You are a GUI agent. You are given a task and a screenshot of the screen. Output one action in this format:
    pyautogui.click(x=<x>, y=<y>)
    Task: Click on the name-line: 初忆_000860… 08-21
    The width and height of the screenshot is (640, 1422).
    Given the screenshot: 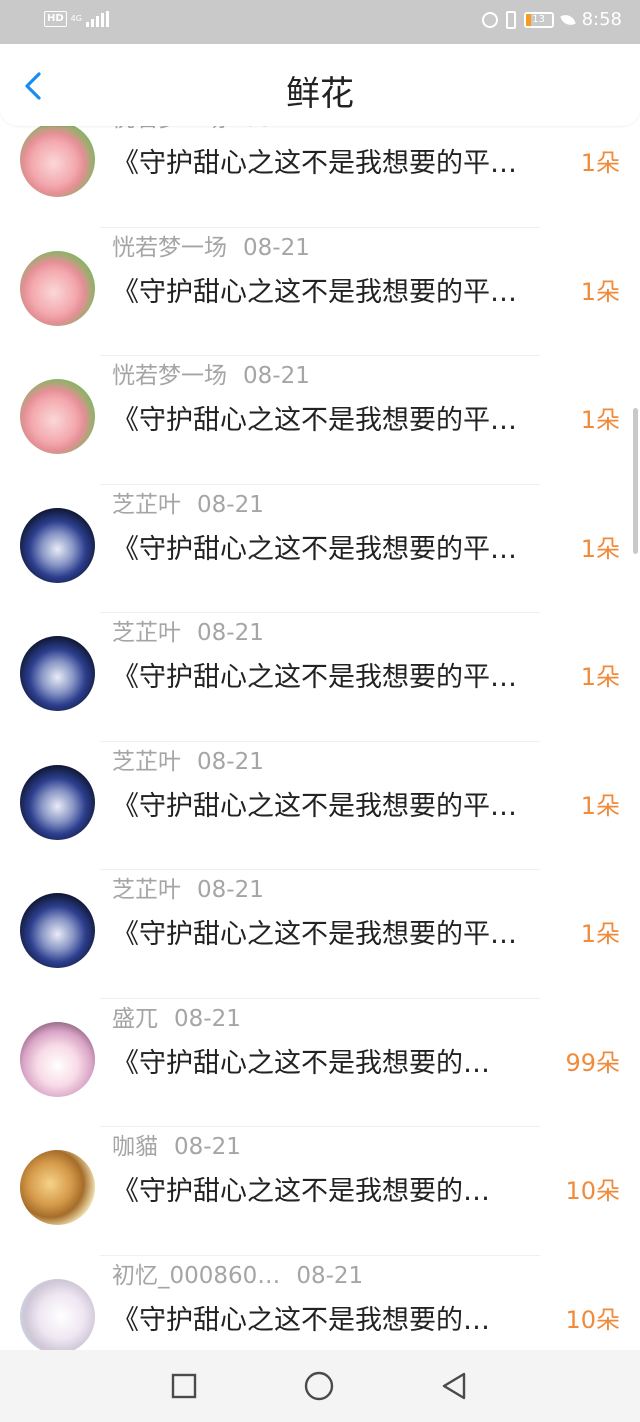 What is the action you would take?
    pyautogui.click(x=237, y=1273)
    